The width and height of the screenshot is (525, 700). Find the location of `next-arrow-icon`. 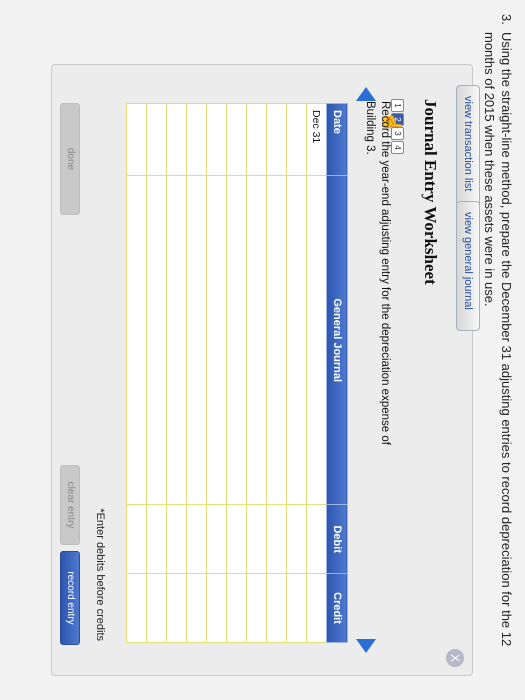

next-arrow-icon is located at coordinates (366, 646).